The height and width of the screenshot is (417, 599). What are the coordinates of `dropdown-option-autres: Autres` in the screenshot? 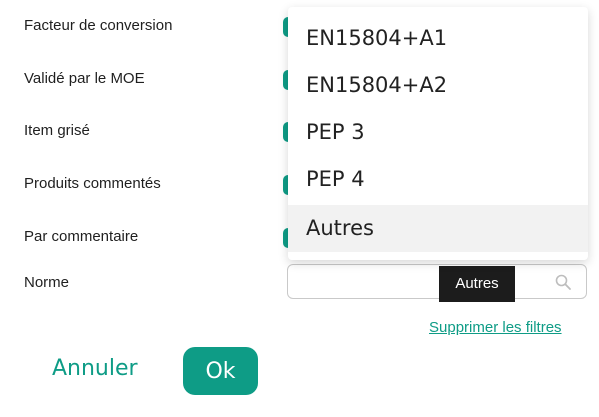 It's located at (438, 228).